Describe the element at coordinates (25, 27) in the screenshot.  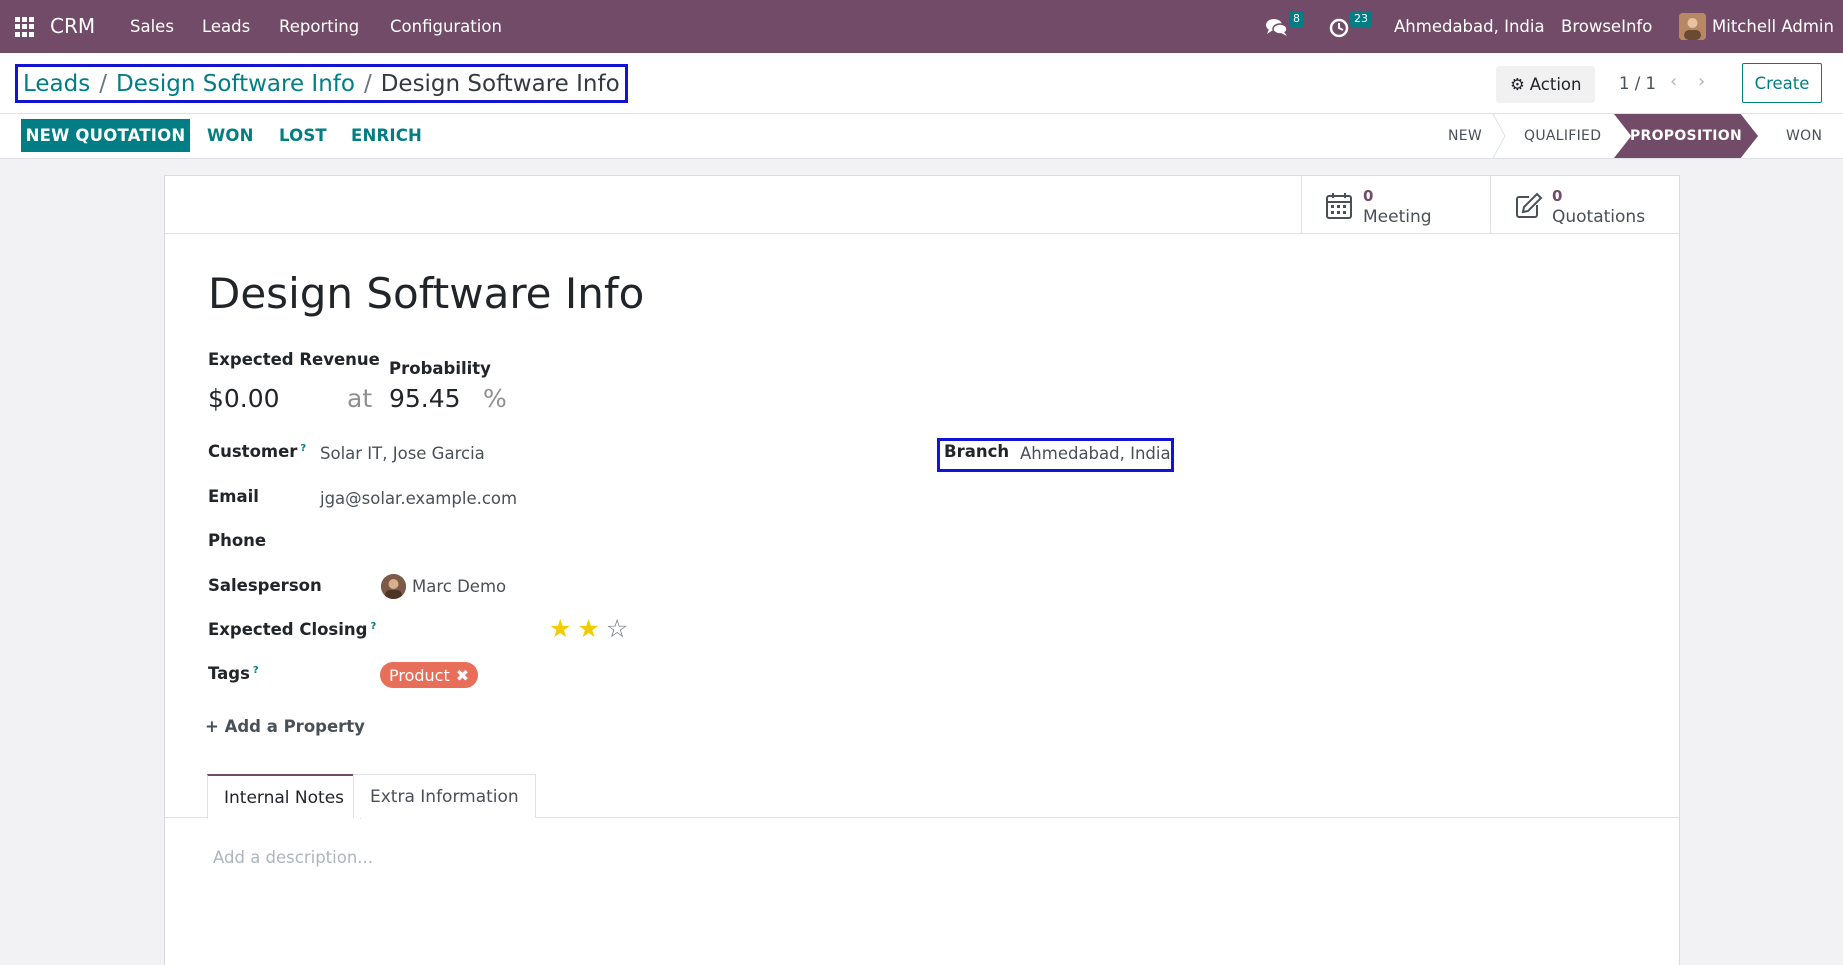
I see `apps-menu-icon` at that location.